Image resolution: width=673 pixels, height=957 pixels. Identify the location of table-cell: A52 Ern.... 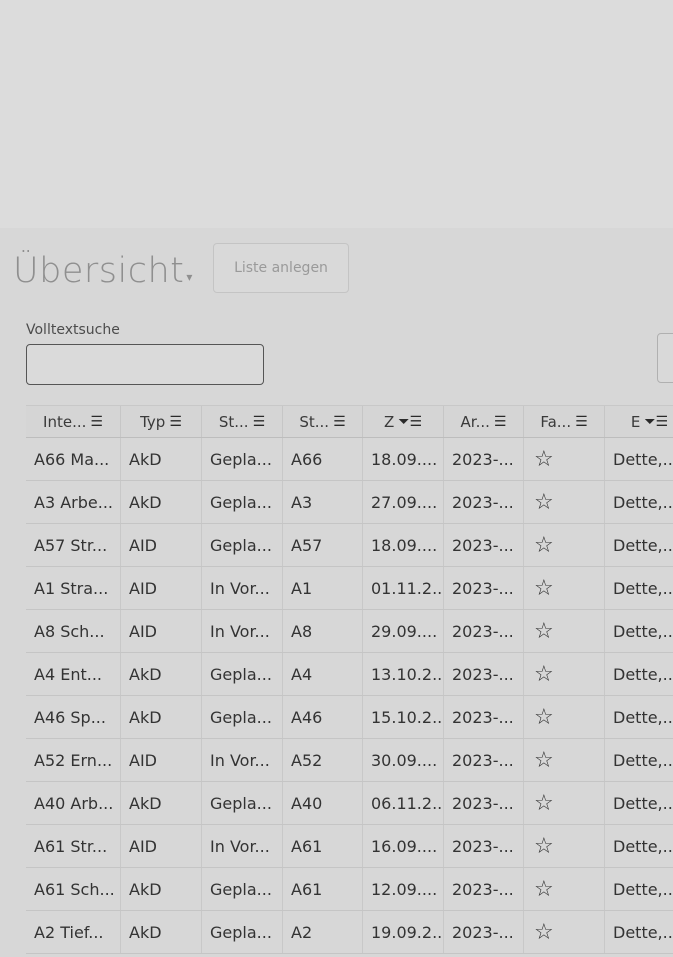
(73, 760).